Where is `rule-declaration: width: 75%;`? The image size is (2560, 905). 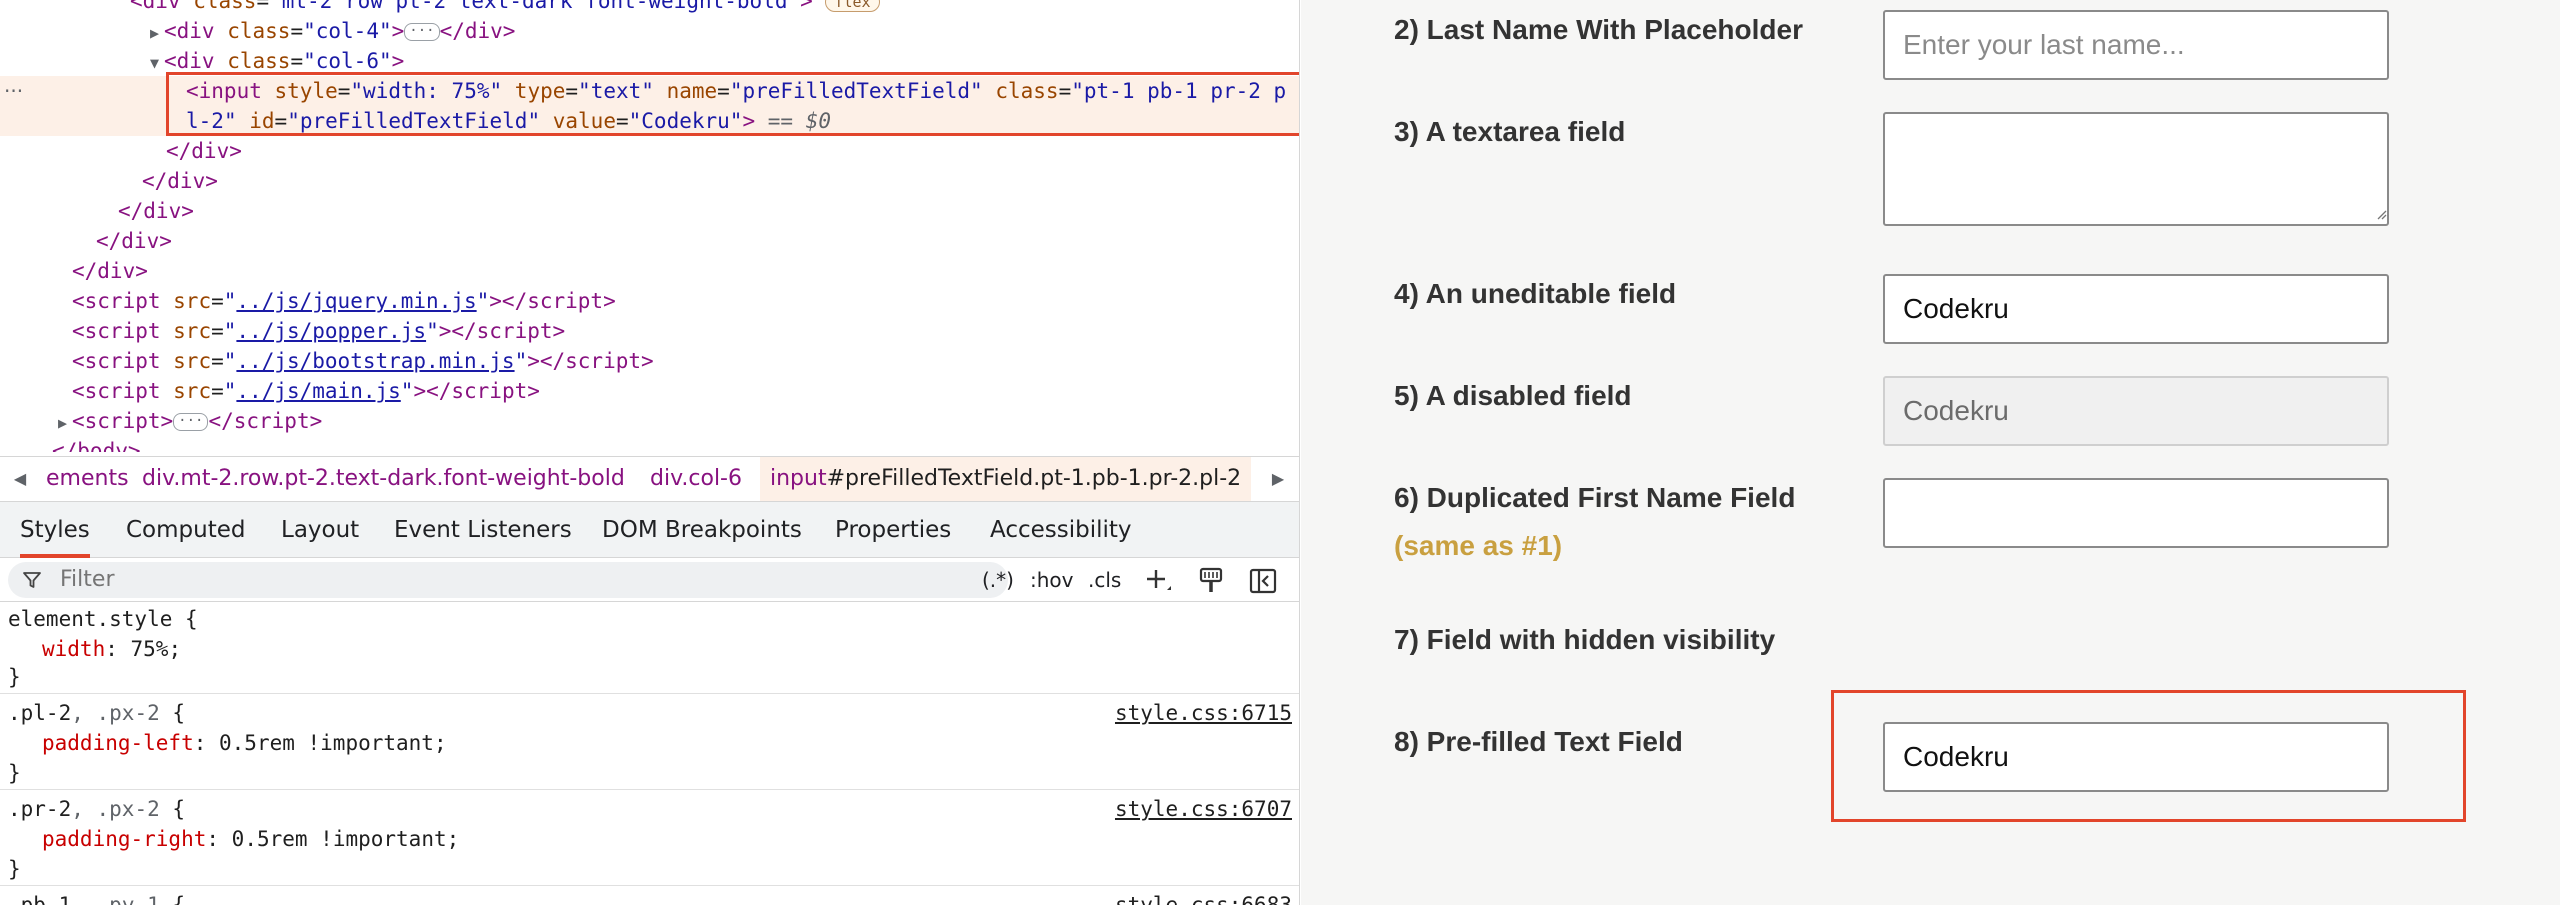
rule-declaration: width: 75%; is located at coordinates (111, 649).